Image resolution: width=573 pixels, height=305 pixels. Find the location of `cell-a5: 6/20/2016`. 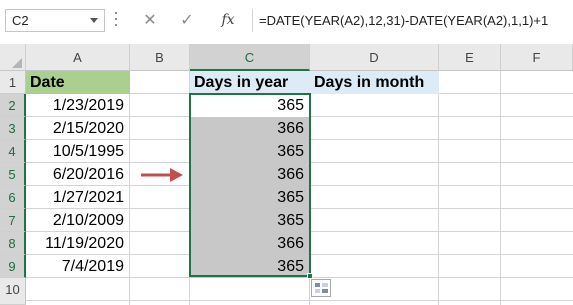

cell-a5: 6/20/2016 is located at coordinates (78, 174).